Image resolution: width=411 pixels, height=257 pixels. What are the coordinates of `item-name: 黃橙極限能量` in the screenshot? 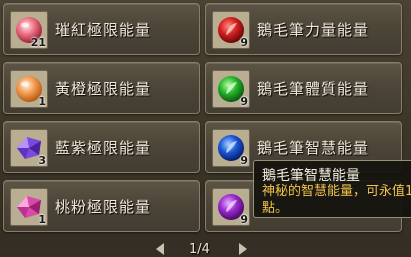 It's located at (103, 89).